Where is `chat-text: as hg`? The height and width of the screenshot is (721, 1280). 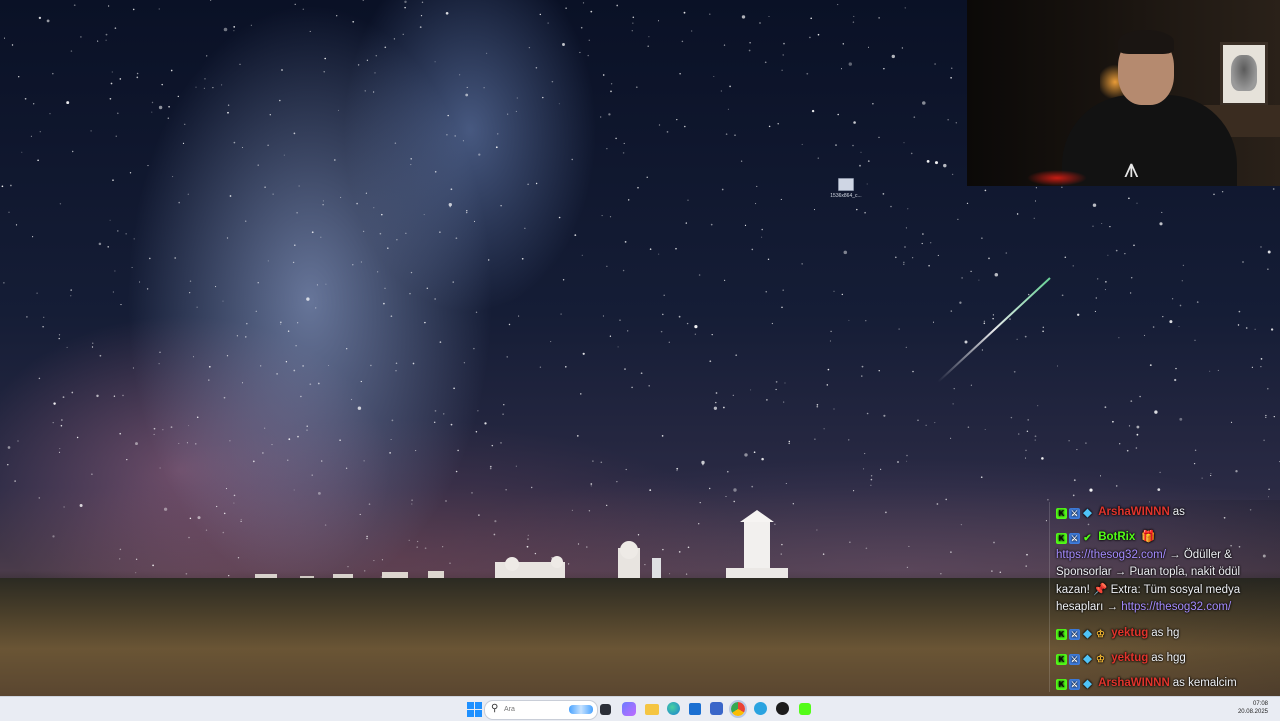 chat-text: as hg is located at coordinates (1165, 633).